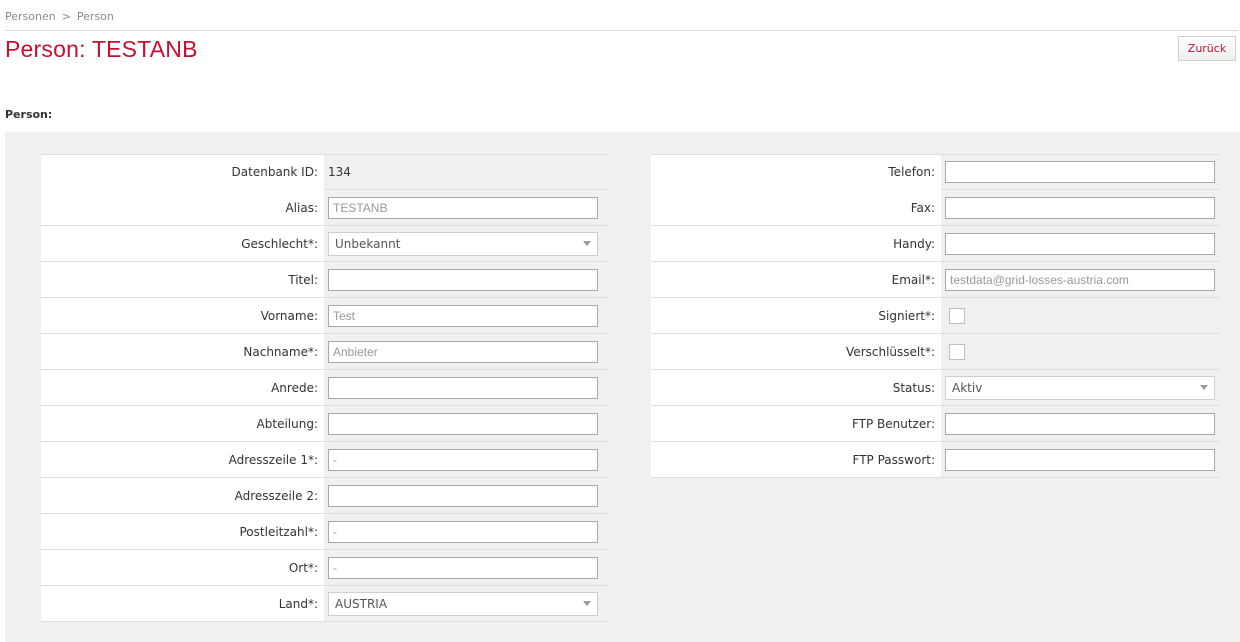 The height and width of the screenshot is (642, 1240). What do you see at coordinates (182, 207) in the screenshot?
I see `alias-label: Alias:` at bounding box center [182, 207].